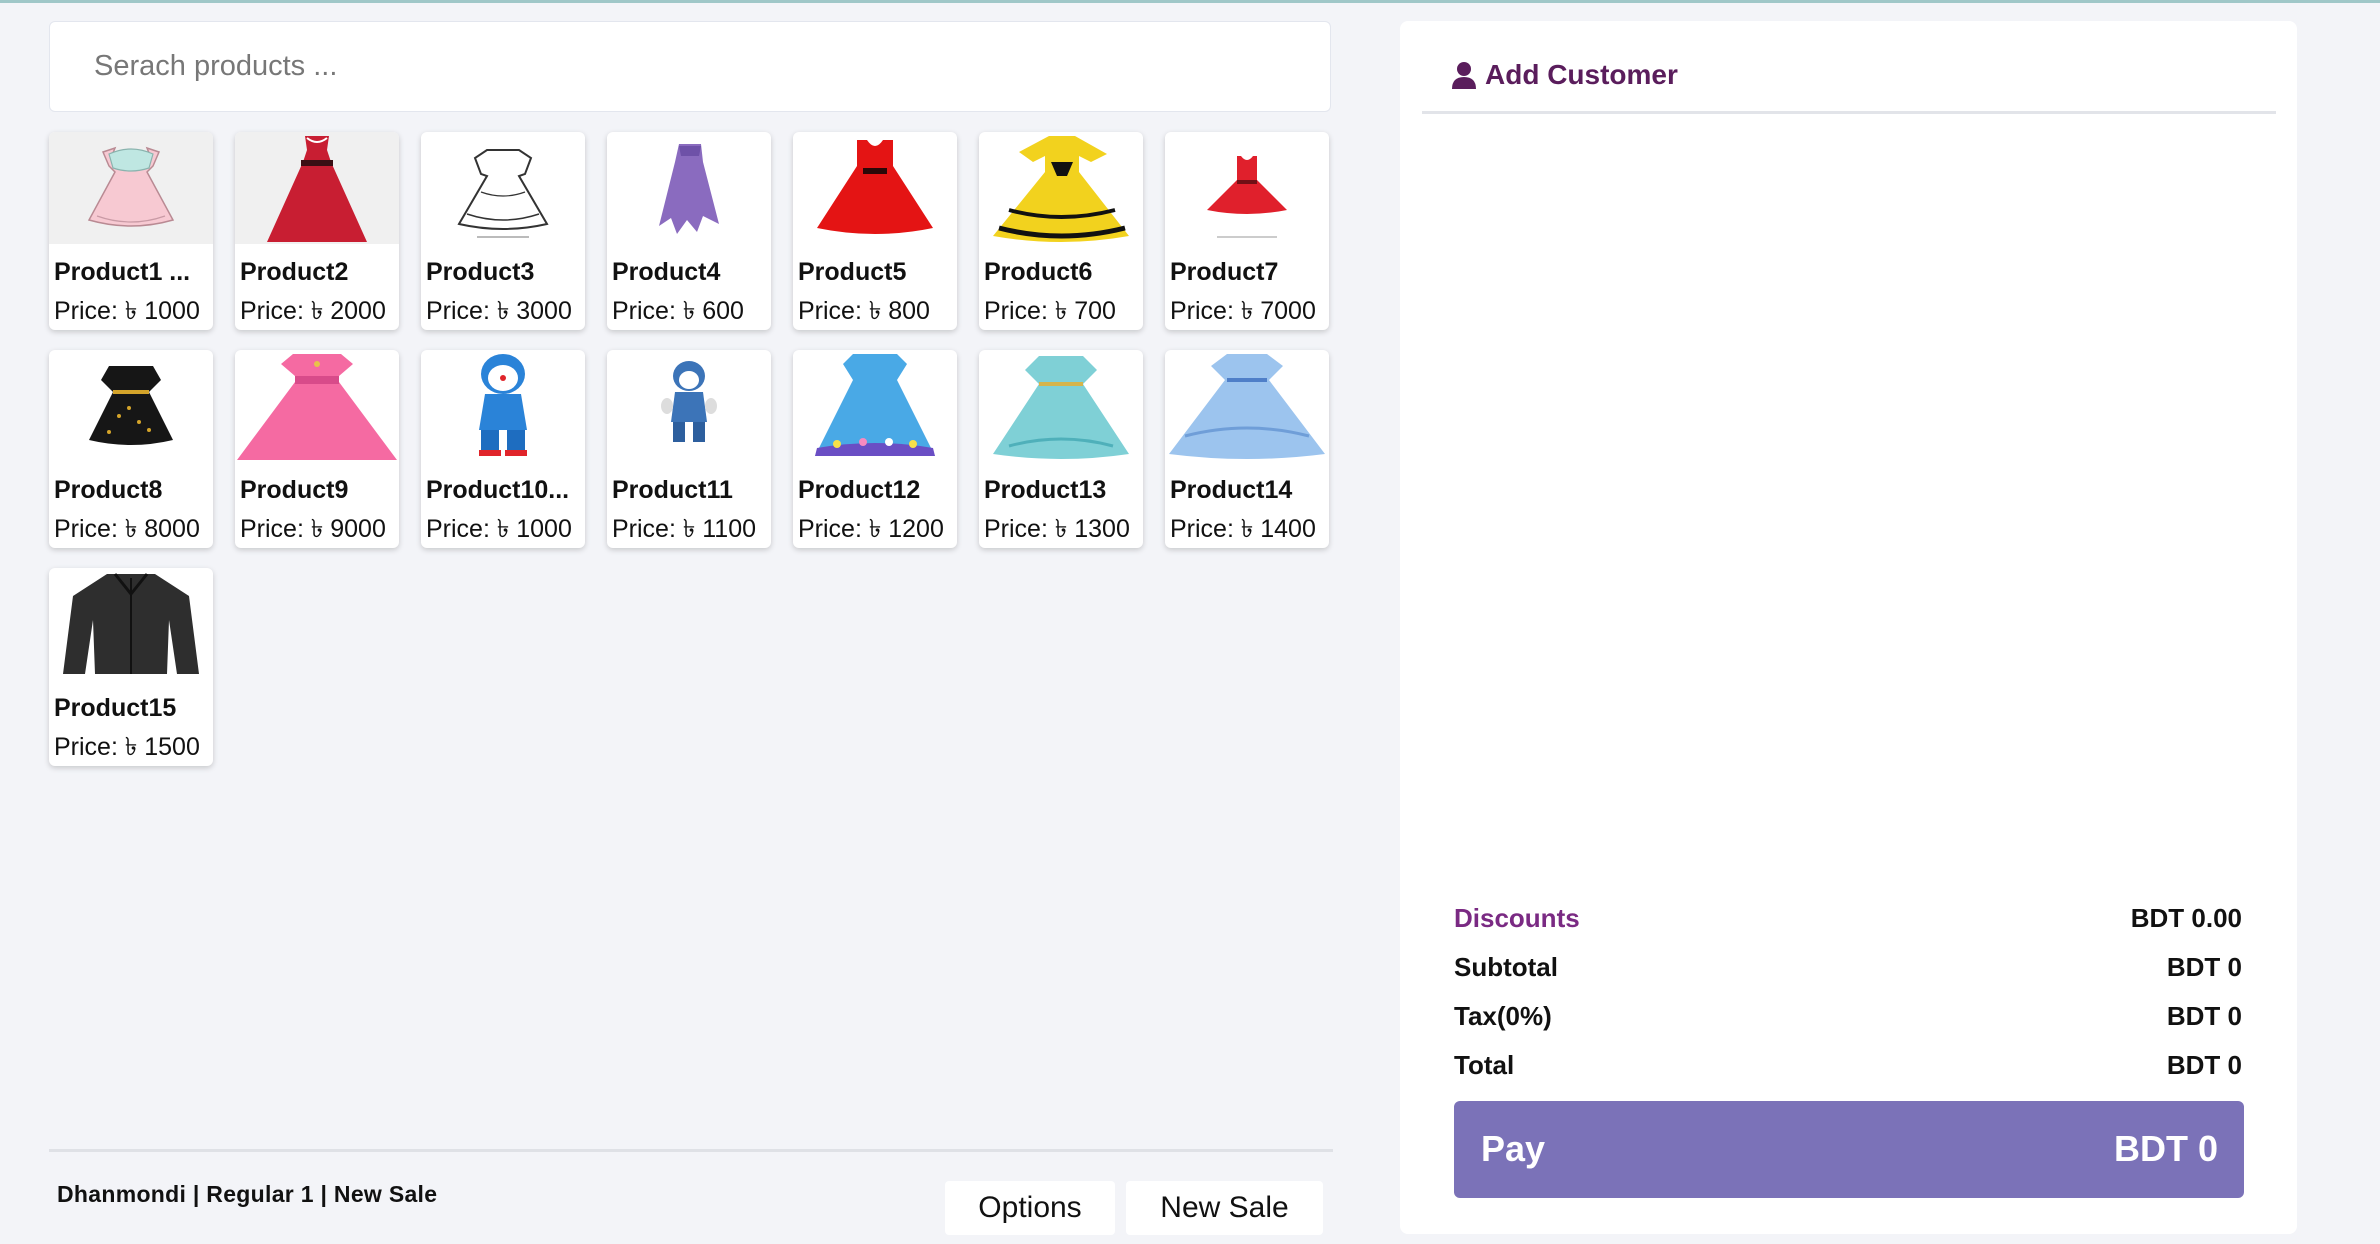 Image resolution: width=2380 pixels, height=1244 pixels. What do you see at coordinates (1503, 1016) in the screenshot?
I see `tax-label: Tax(0%)` at bounding box center [1503, 1016].